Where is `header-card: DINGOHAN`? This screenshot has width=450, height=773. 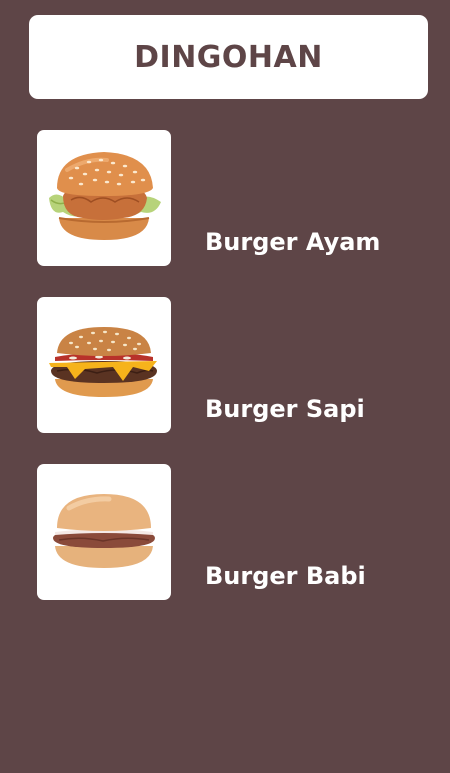 header-card: DINGOHAN is located at coordinates (228, 57).